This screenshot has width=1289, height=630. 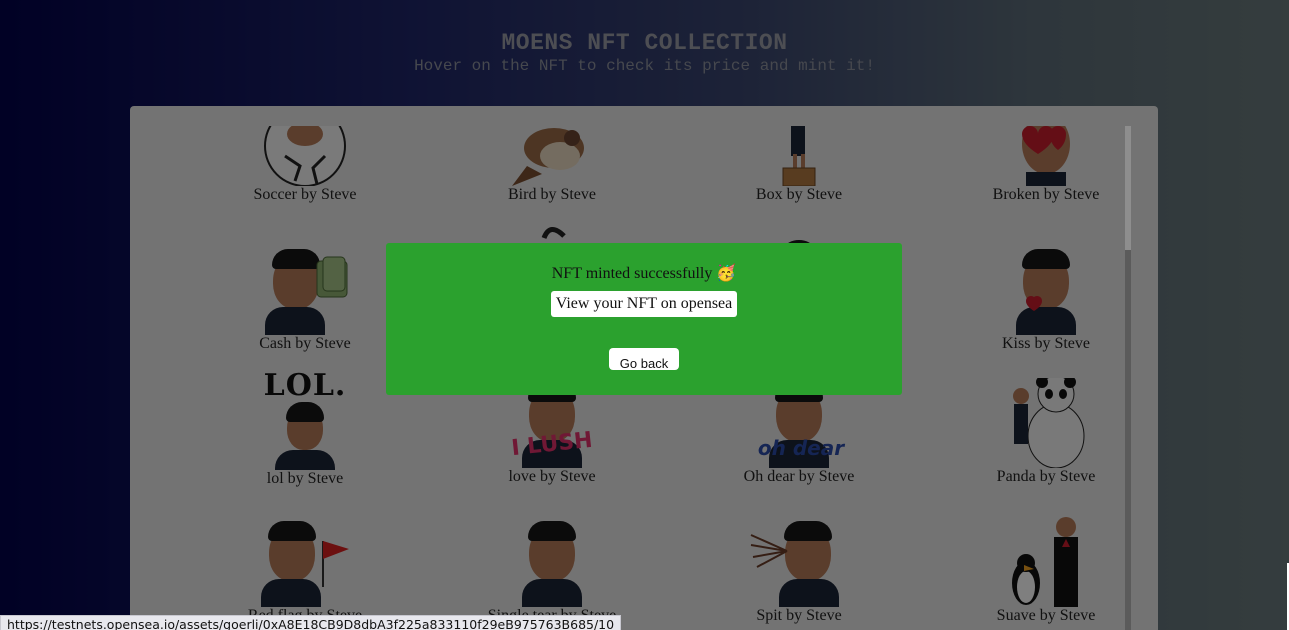 What do you see at coordinates (644, 359) in the screenshot?
I see `go-back-button: Go back` at bounding box center [644, 359].